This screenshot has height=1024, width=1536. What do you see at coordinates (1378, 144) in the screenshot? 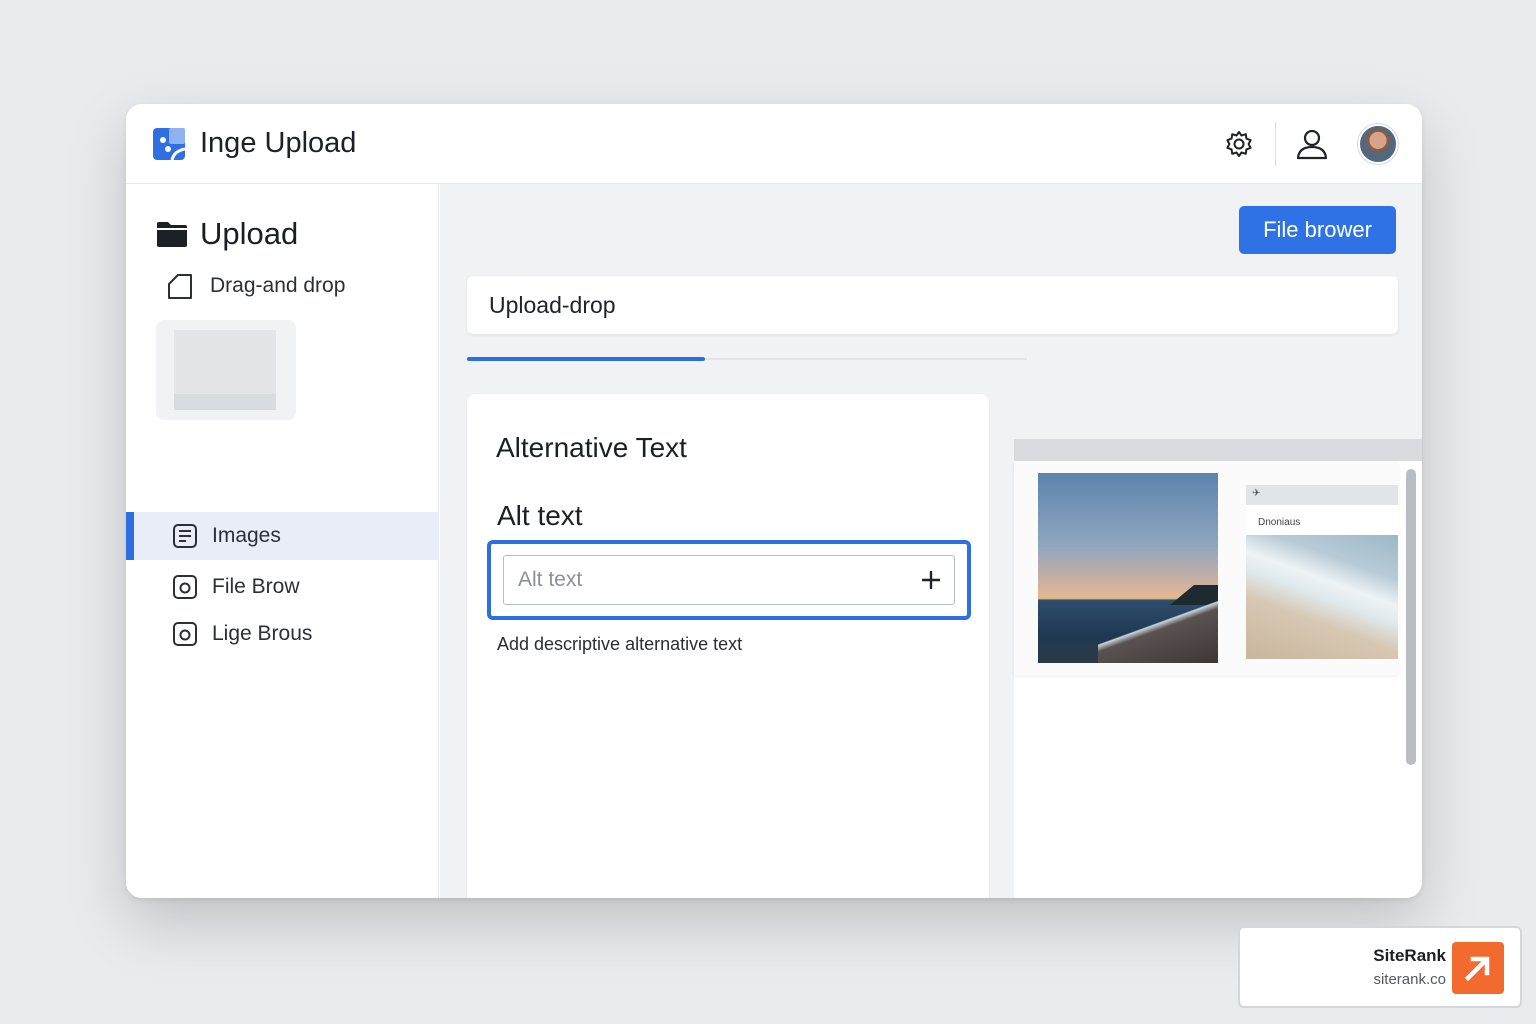
I see `avatar` at bounding box center [1378, 144].